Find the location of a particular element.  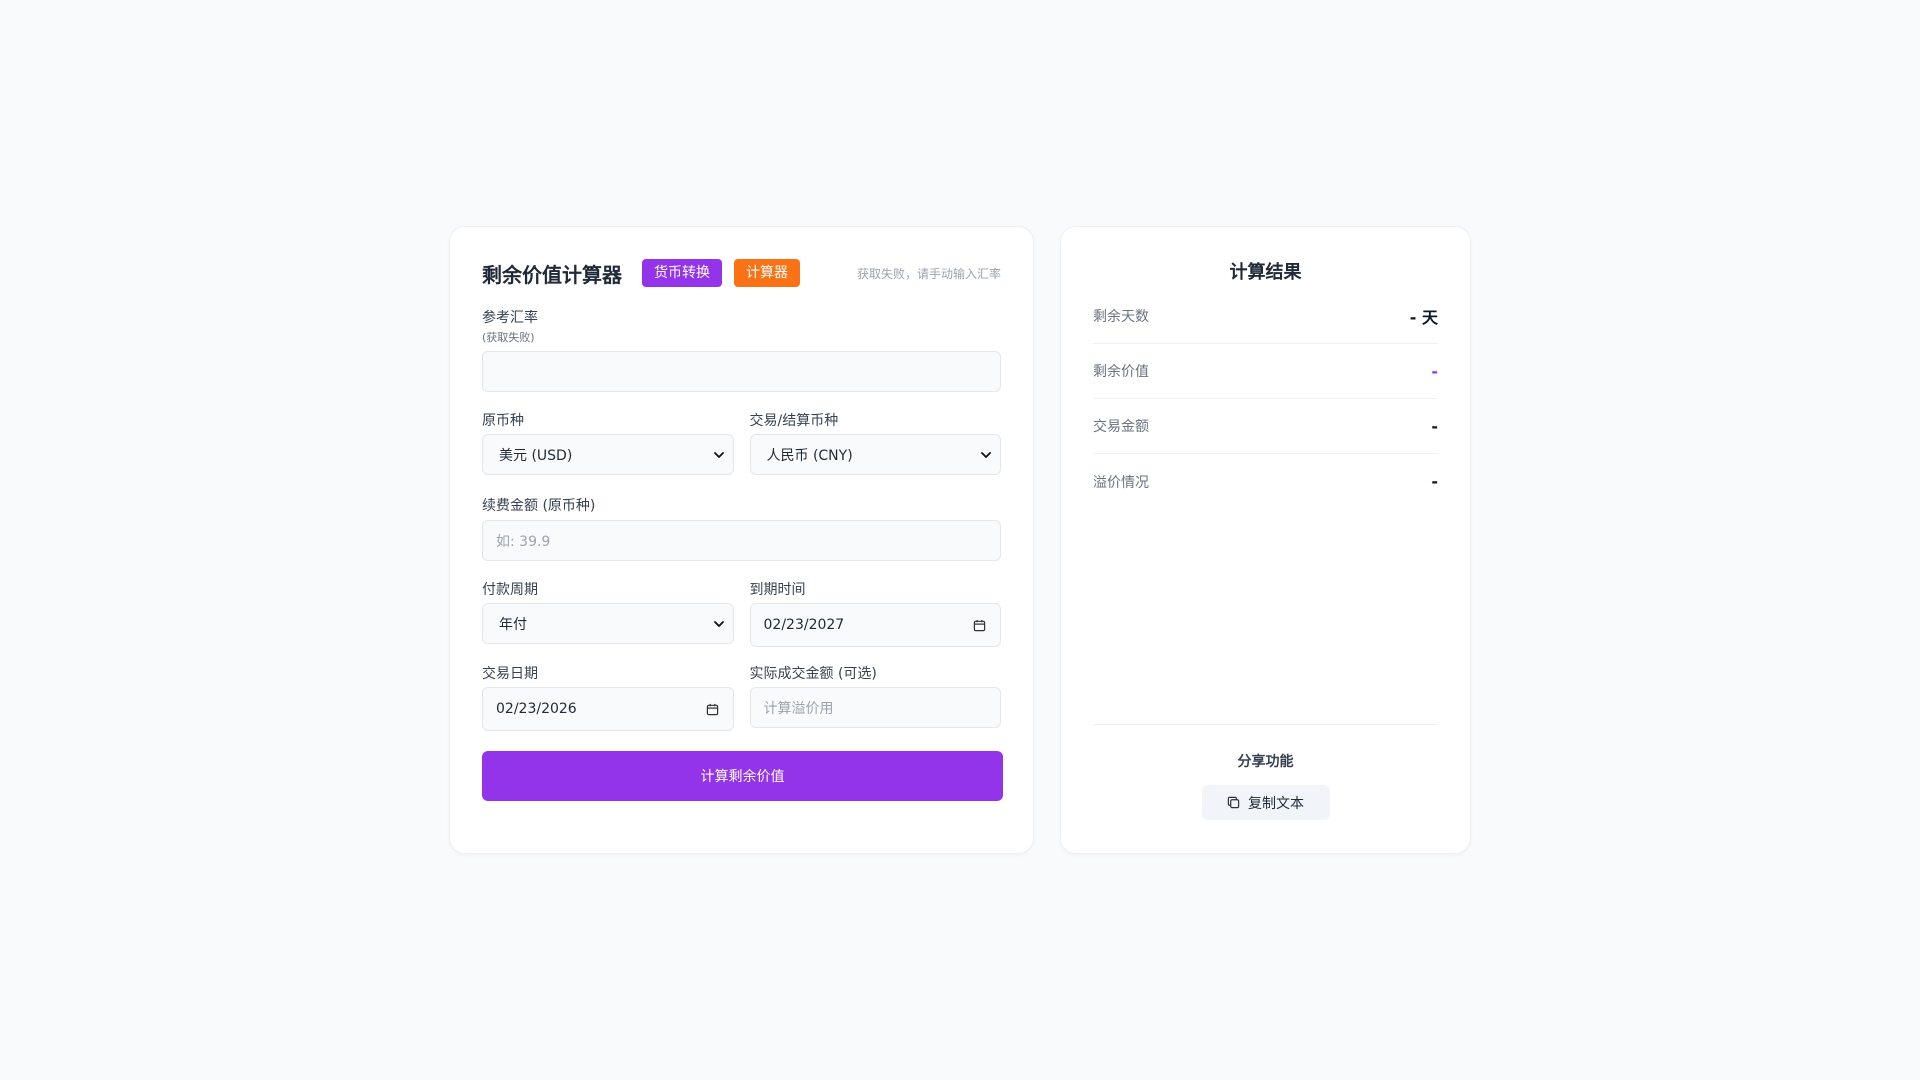

renewal-amount-input: 如: 39.9 is located at coordinates (741, 540).